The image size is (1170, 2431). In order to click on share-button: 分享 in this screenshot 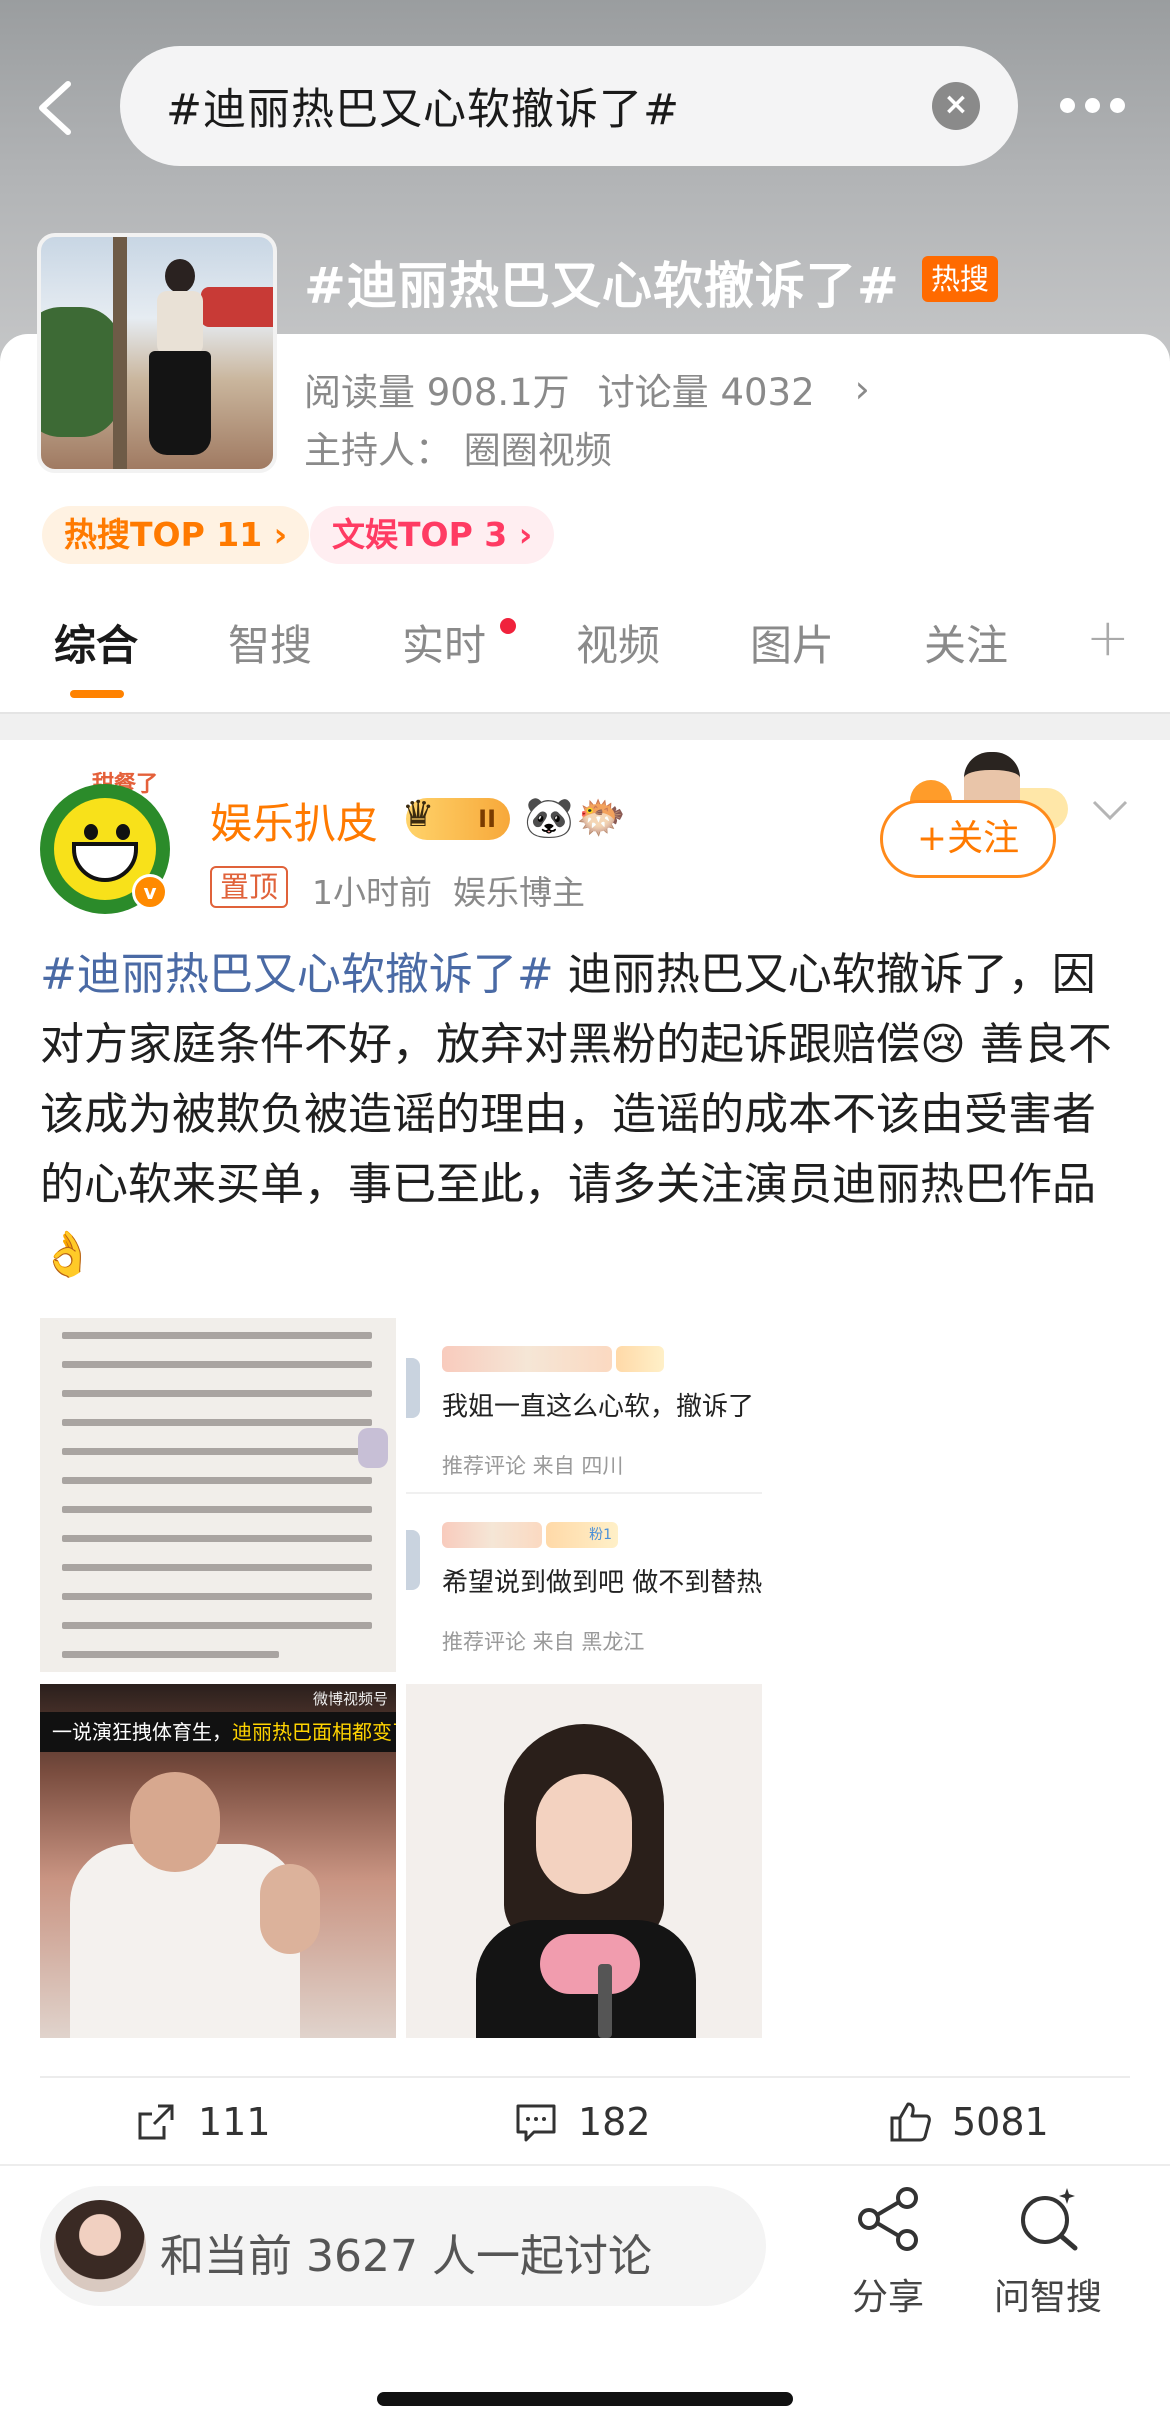, I will do `click(888, 2252)`.